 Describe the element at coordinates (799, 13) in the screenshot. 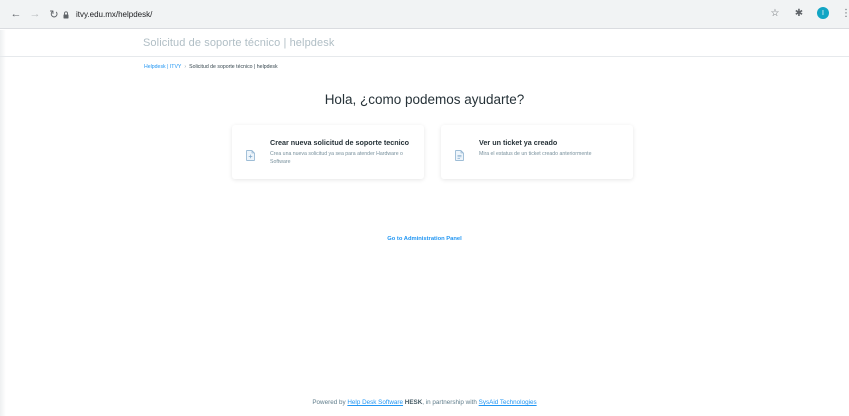

I see `extensions-icon: ✱` at that location.